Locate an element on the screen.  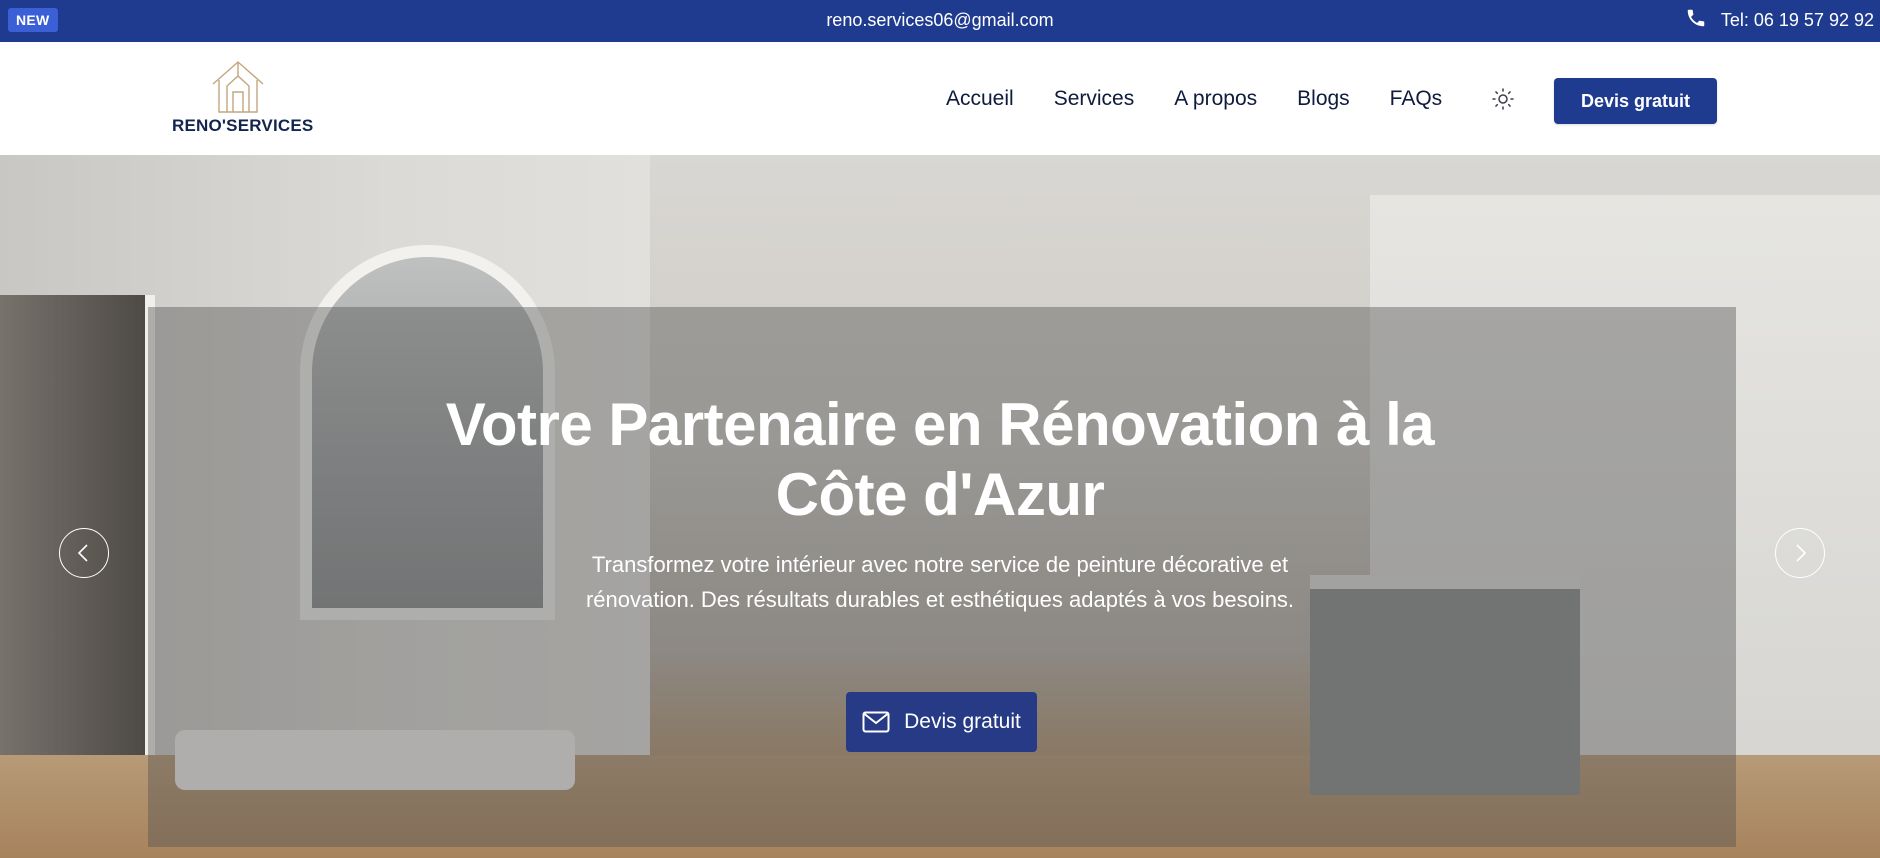
phone-icon is located at coordinates (1696, 20).